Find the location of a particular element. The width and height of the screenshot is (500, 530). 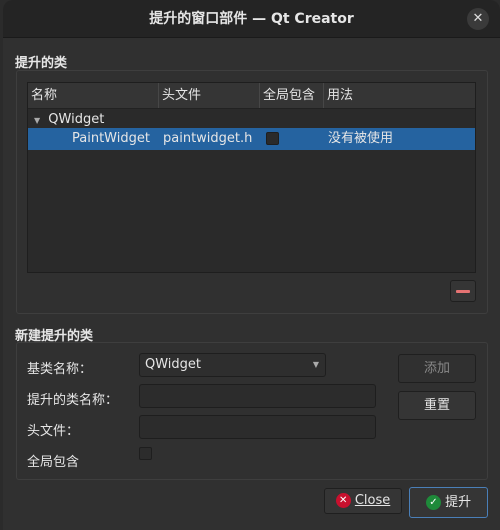

close-button: ✕ Close is located at coordinates (363, 501).